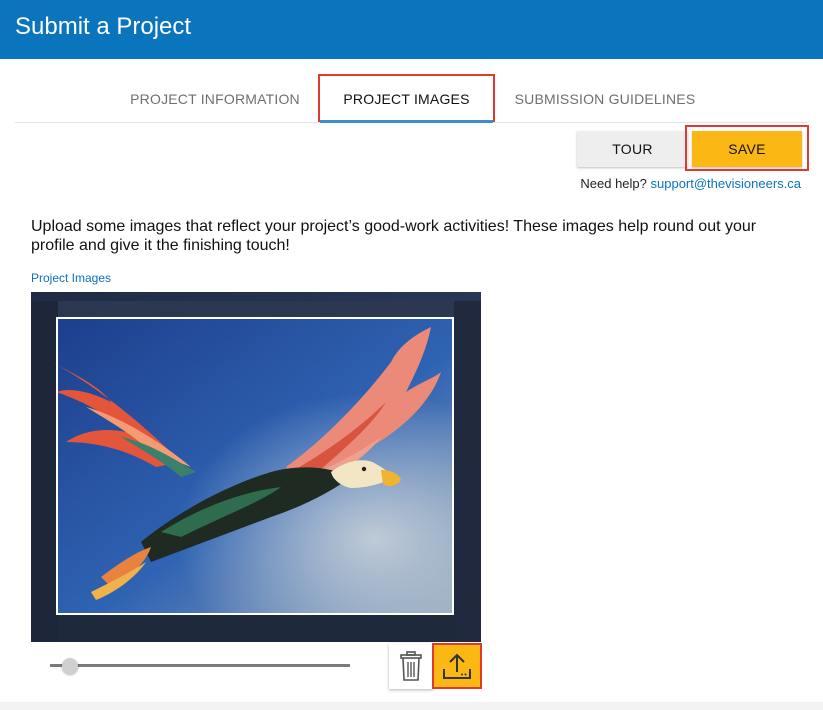 The height and width of the screenshot is (710, 823). I want to click on upload-icon, so click(457, 666).